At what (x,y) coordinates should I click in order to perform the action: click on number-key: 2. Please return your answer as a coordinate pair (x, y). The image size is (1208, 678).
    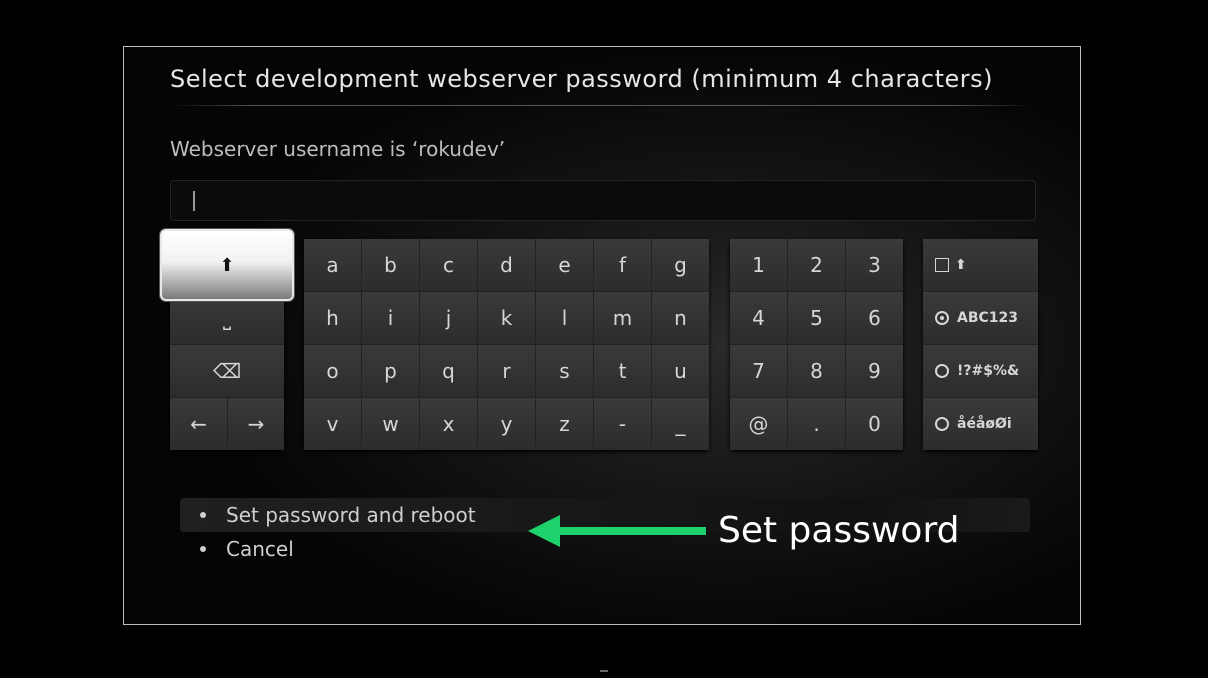
    Looking at the image, I should click on (816, 265).